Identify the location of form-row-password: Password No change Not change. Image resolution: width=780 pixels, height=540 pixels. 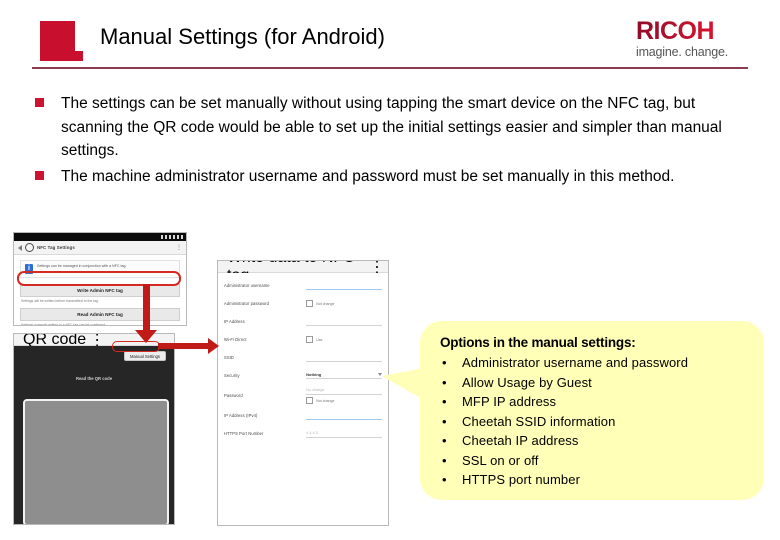
(303, 395).